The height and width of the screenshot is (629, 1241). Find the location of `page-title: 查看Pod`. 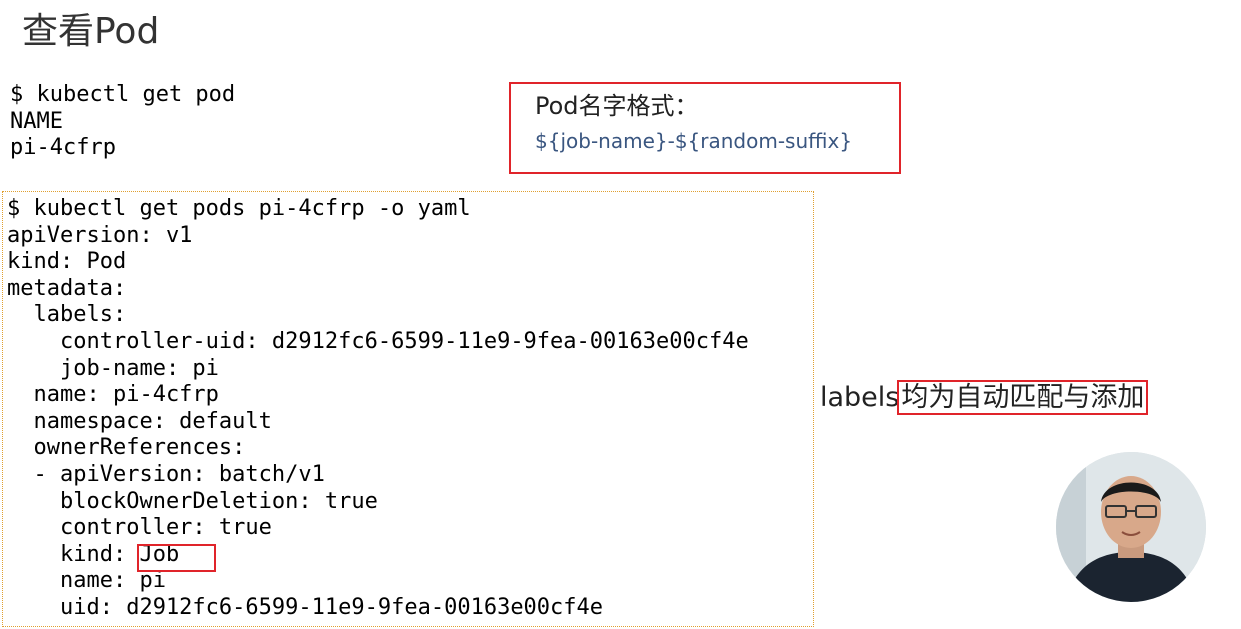

page-title: 查看Pod is located at coordinates (91, 31).